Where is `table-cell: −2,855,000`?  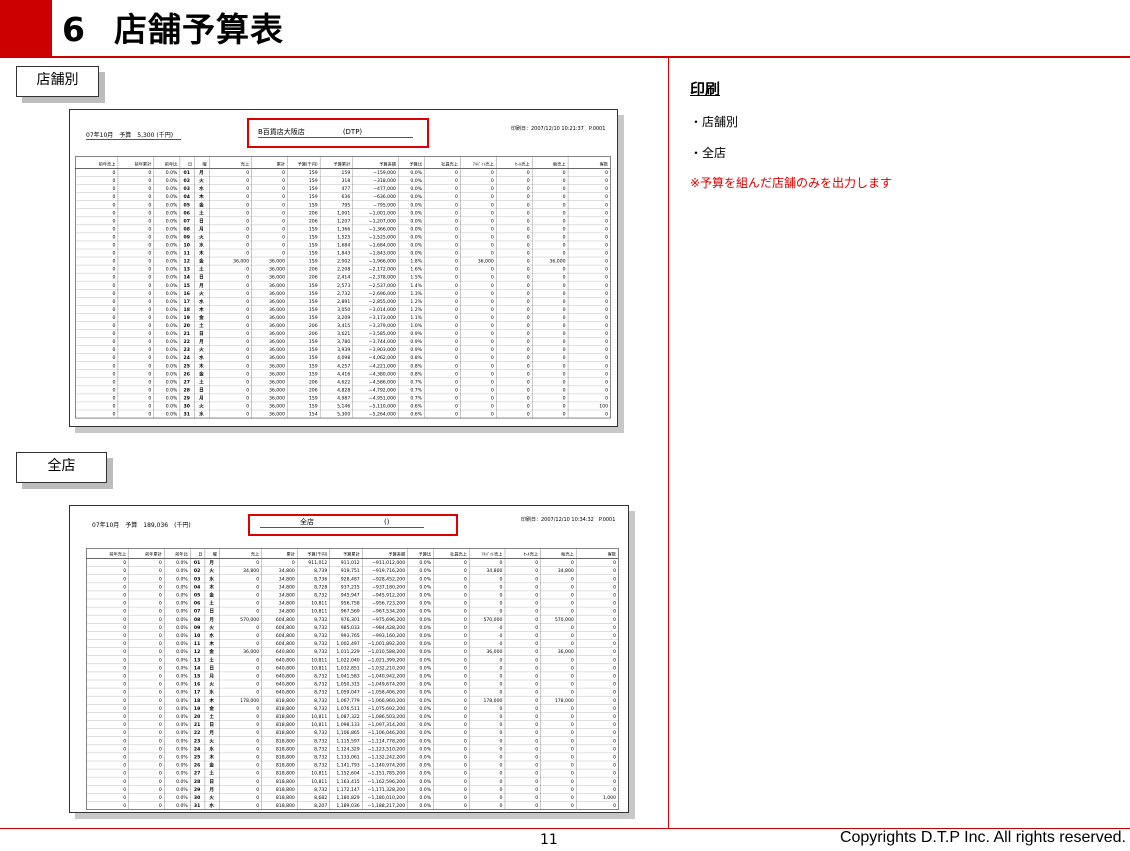 table-cell: −2,855,000 is located at coordinates (382, 302).